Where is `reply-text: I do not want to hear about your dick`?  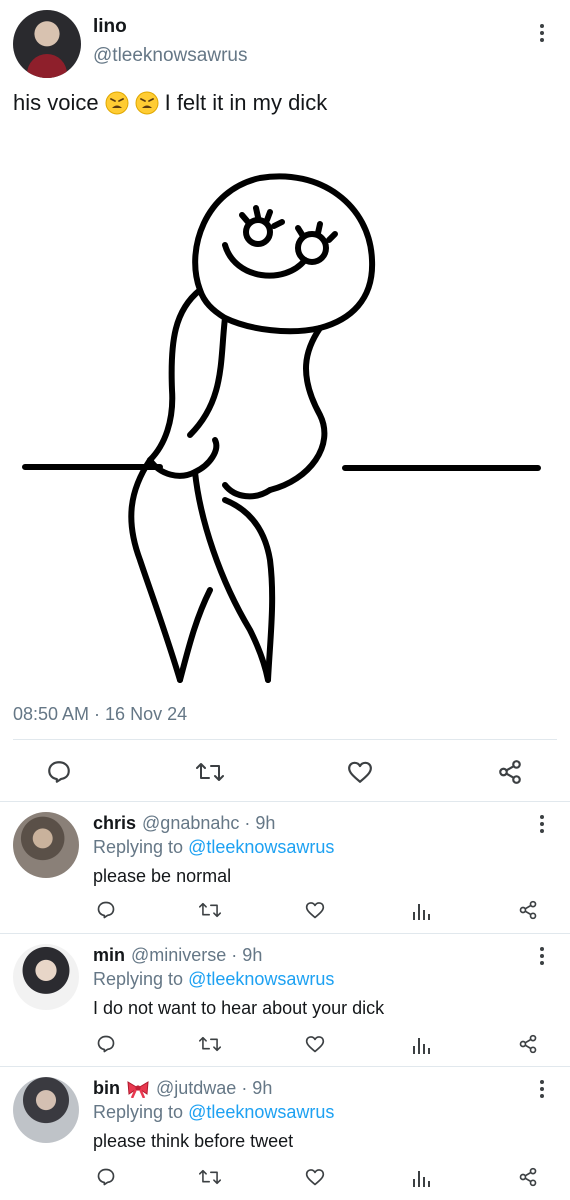 reply-text: I do not want to hear about your dick is located at coordinates (239, 1008).